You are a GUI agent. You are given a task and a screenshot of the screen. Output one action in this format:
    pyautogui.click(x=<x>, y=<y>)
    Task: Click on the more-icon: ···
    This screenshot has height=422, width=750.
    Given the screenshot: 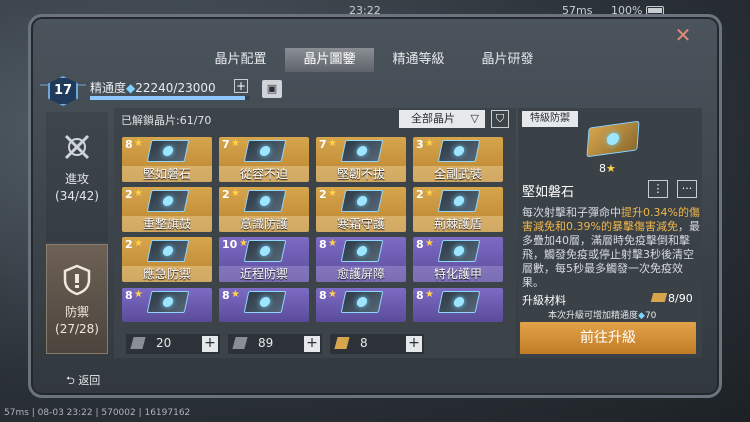 What is the action you would take?
    pyautogui.click(x=687, y=188)
    